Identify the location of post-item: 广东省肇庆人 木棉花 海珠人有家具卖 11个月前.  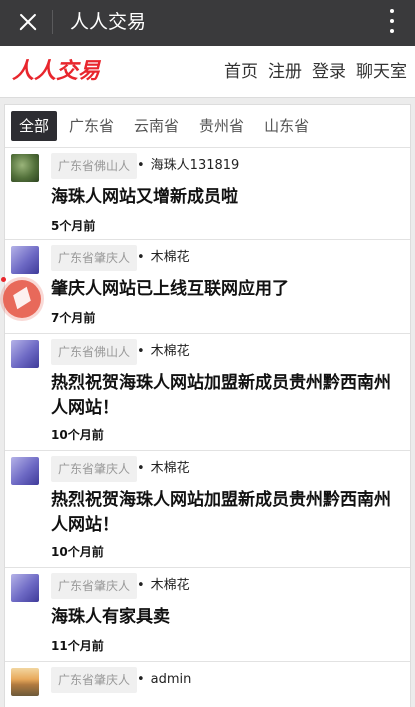
(207, 614).